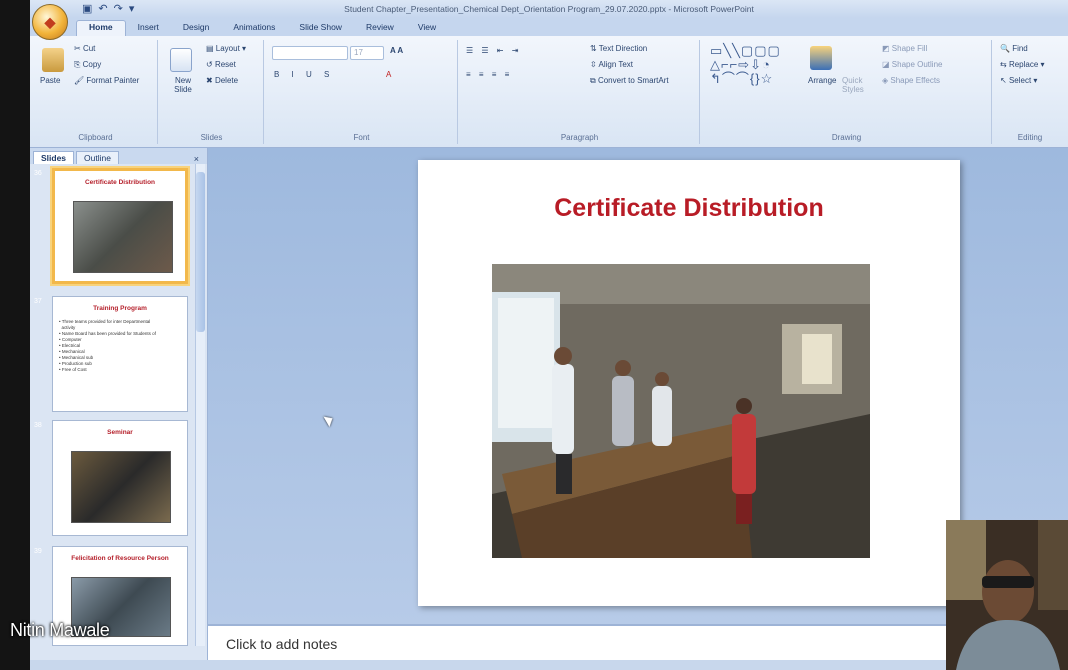  I want to click on format-painter-button: 🖌 Format Painter, so click(106, 80).